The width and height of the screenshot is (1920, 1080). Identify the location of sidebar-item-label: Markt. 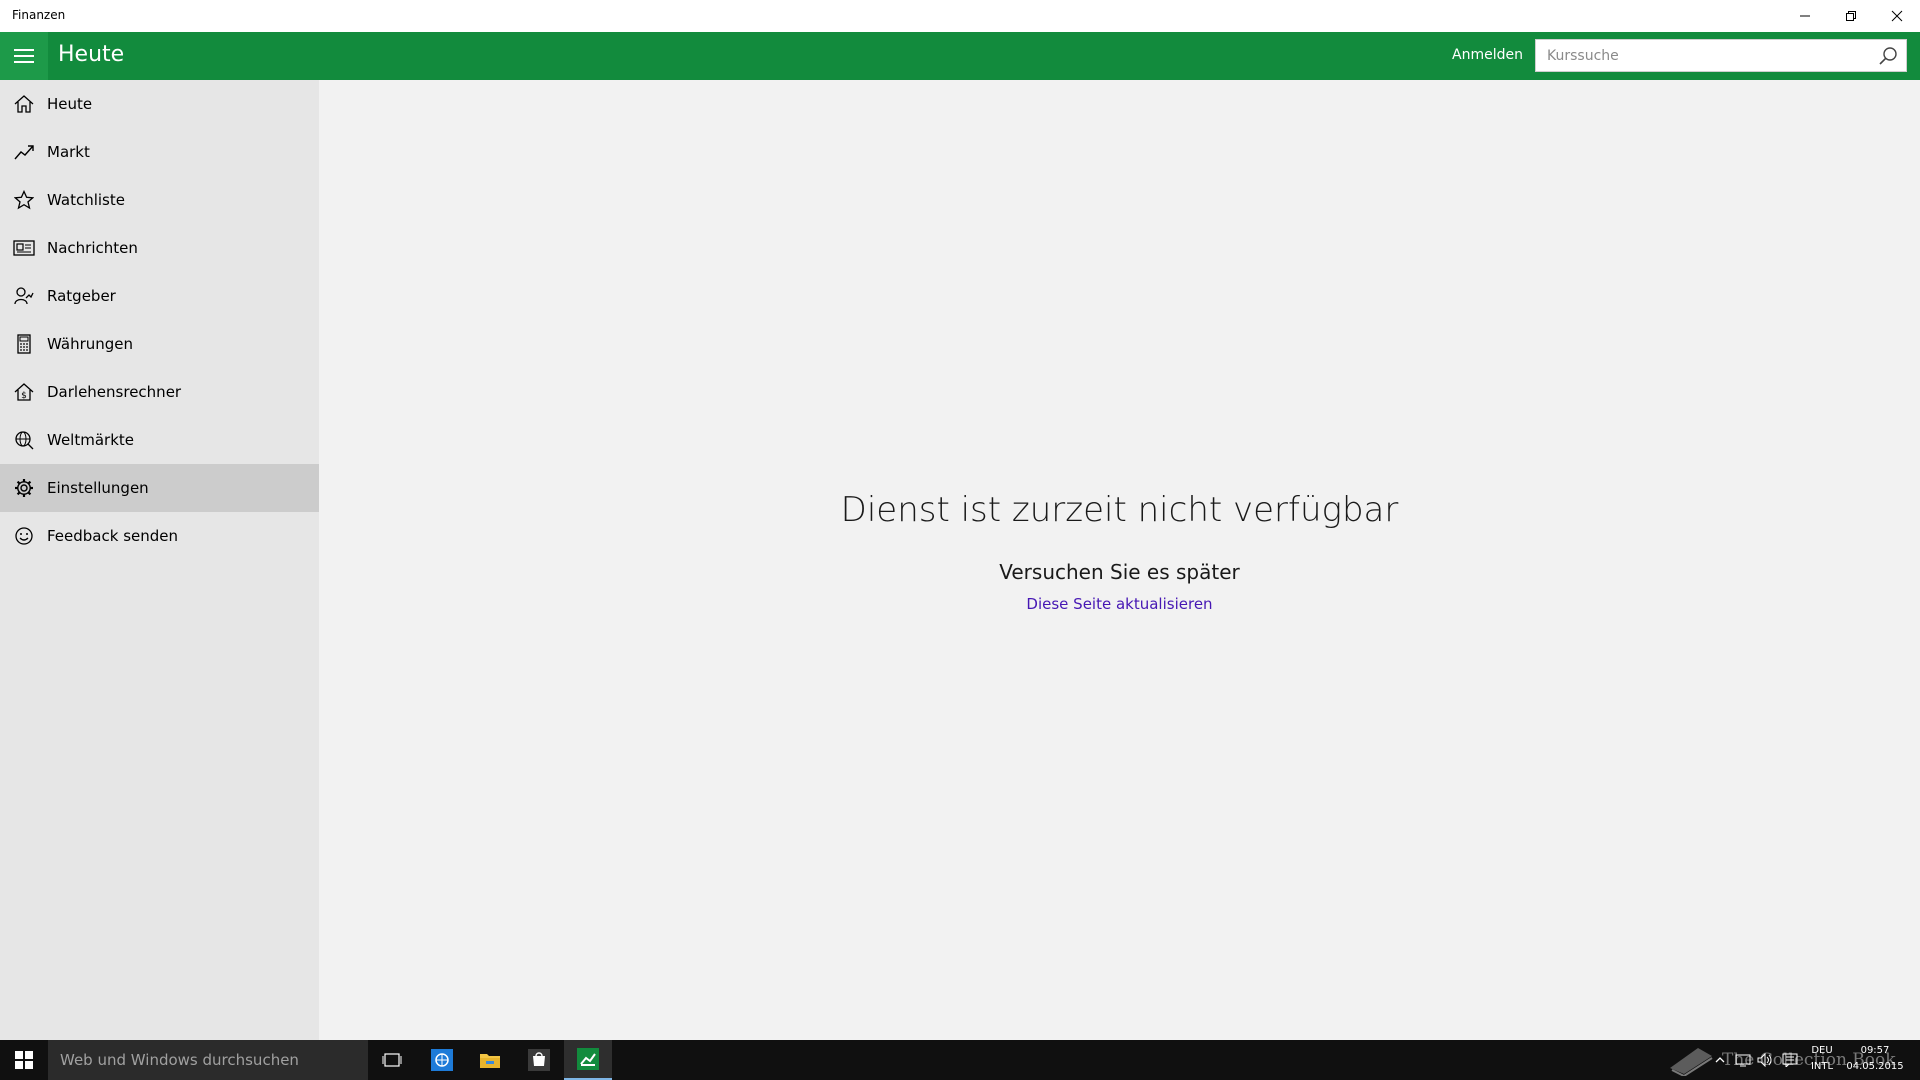
(68, 152).